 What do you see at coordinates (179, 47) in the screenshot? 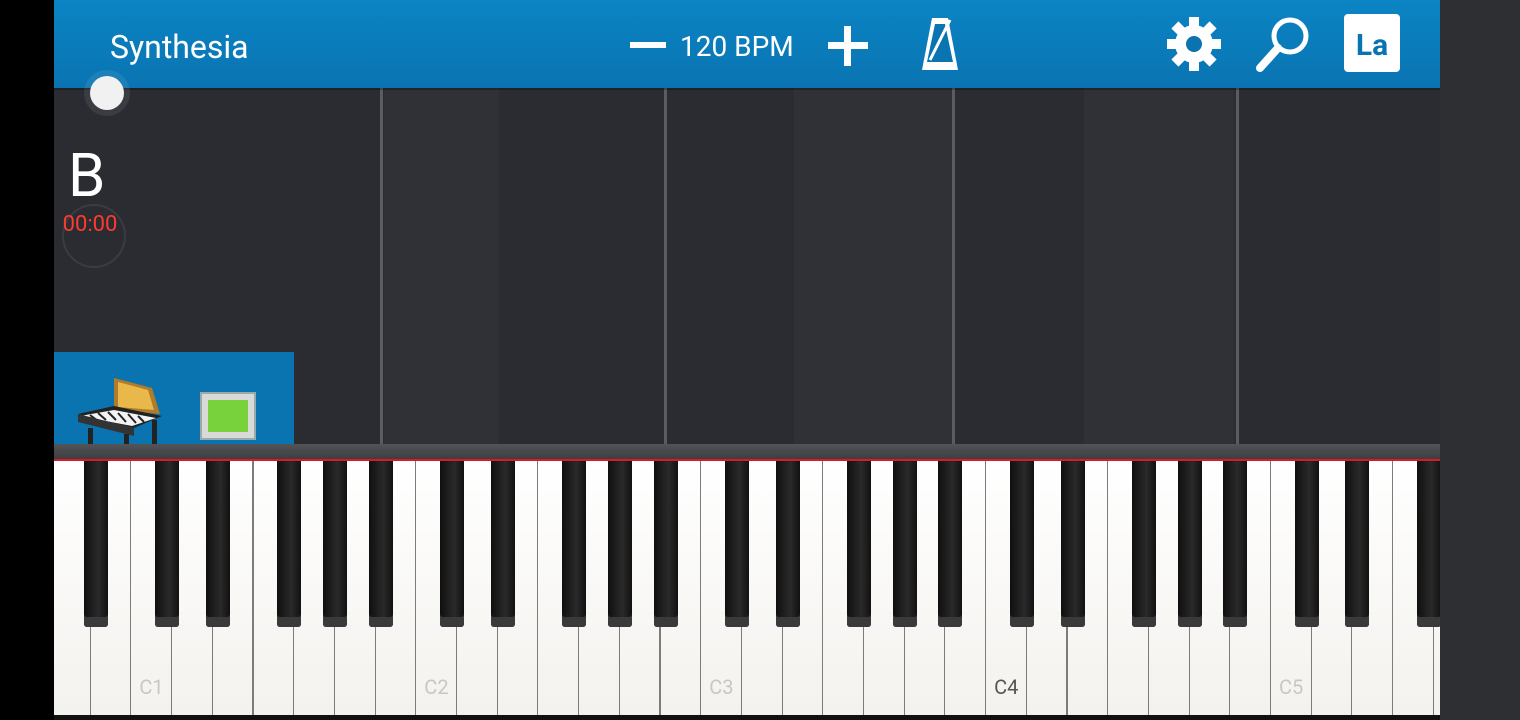
I see `app-title: Synthesia` at bounding box center [179, 47].